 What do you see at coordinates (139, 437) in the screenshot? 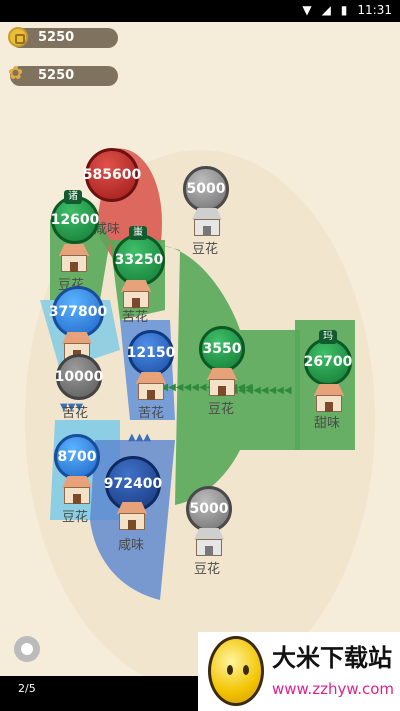
I see `arrow-trail-3: ▲▲▲` at bounding box center [139, 437].